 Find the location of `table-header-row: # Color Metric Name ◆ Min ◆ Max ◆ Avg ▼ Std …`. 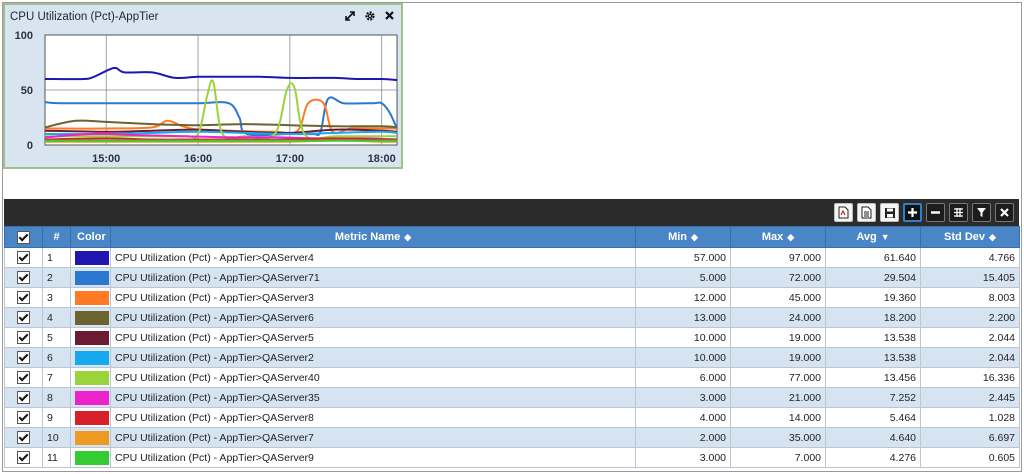

table-header-row: # Color Metric Name ◆ Min ◆ Max ◆ Avg ▼ Std … is located at coordinates (512, 237).